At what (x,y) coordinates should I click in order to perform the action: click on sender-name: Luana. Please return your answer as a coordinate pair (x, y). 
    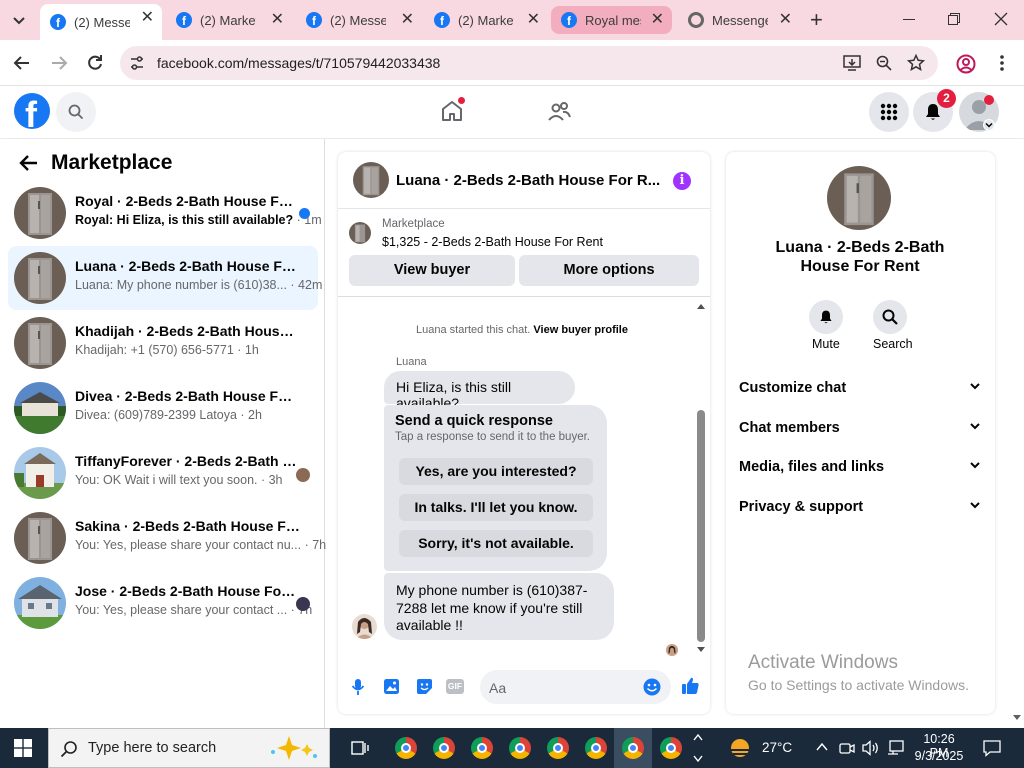
    Looking at the image, I should click on (411, 362).